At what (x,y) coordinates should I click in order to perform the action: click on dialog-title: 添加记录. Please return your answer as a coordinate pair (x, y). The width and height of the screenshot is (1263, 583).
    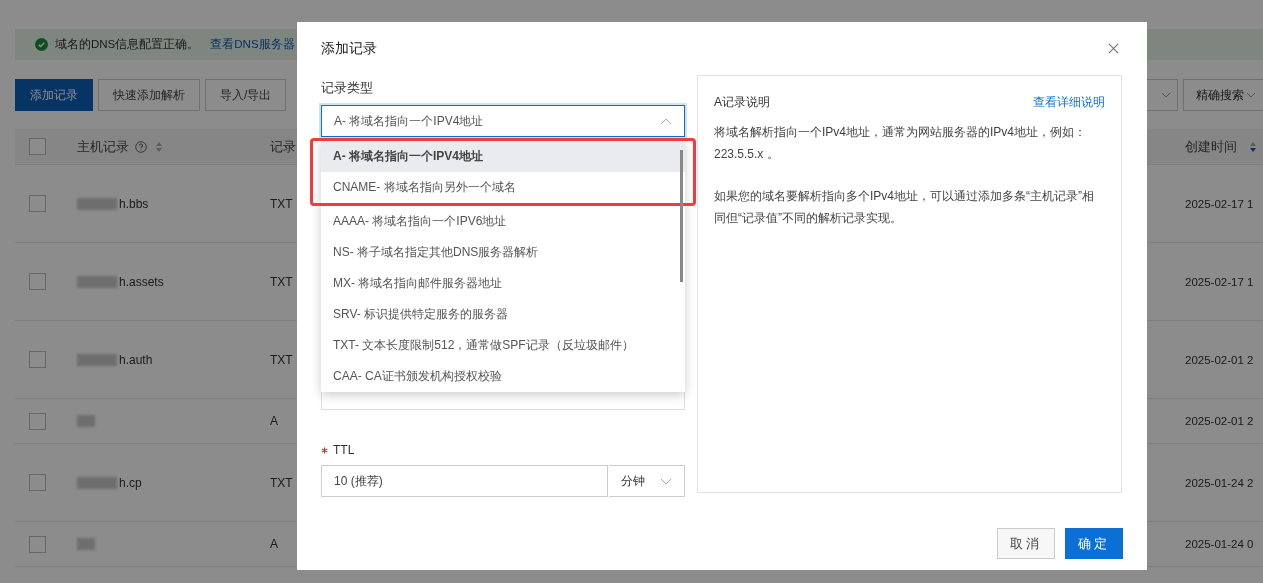
    Looking at the image, I should click on (349, 48).